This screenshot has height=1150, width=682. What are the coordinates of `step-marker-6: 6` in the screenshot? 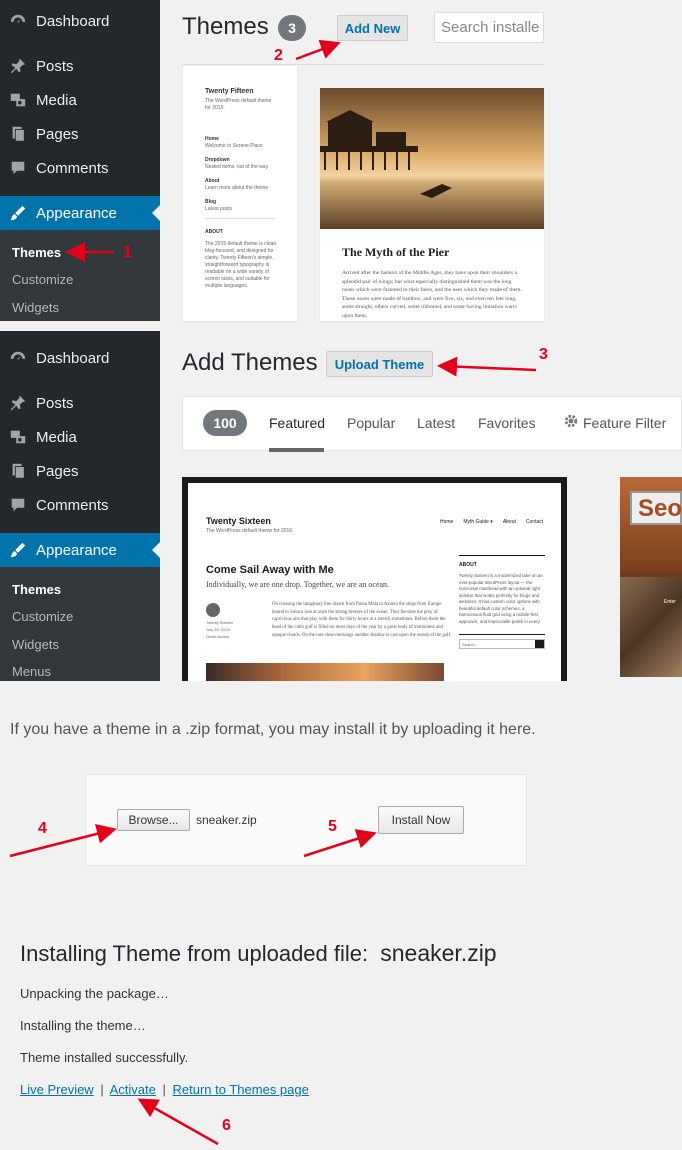 It's located at (226, 1125).